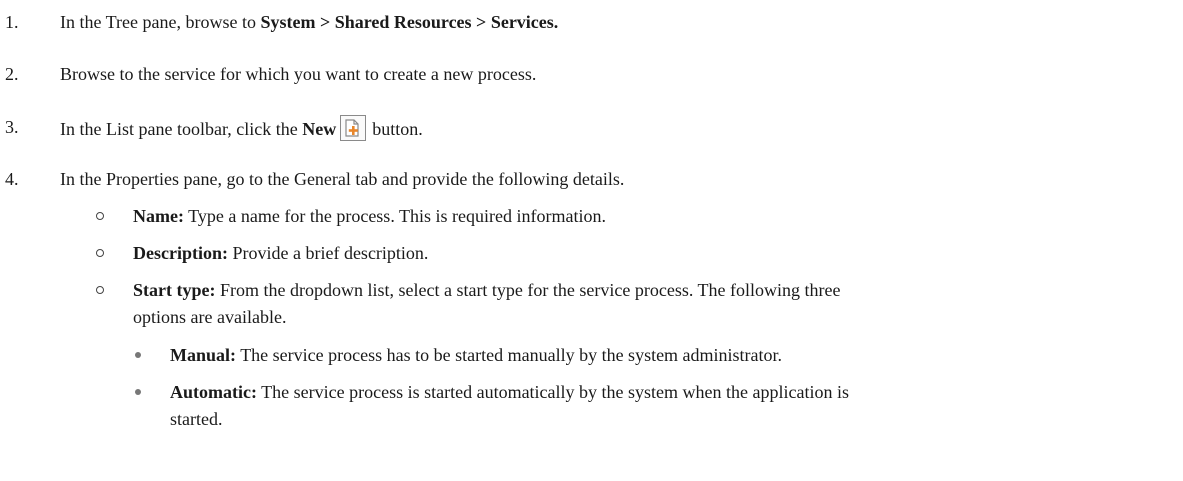 The image size is (1183, 481). I want to click on new-document-icon, so click(353, 128).